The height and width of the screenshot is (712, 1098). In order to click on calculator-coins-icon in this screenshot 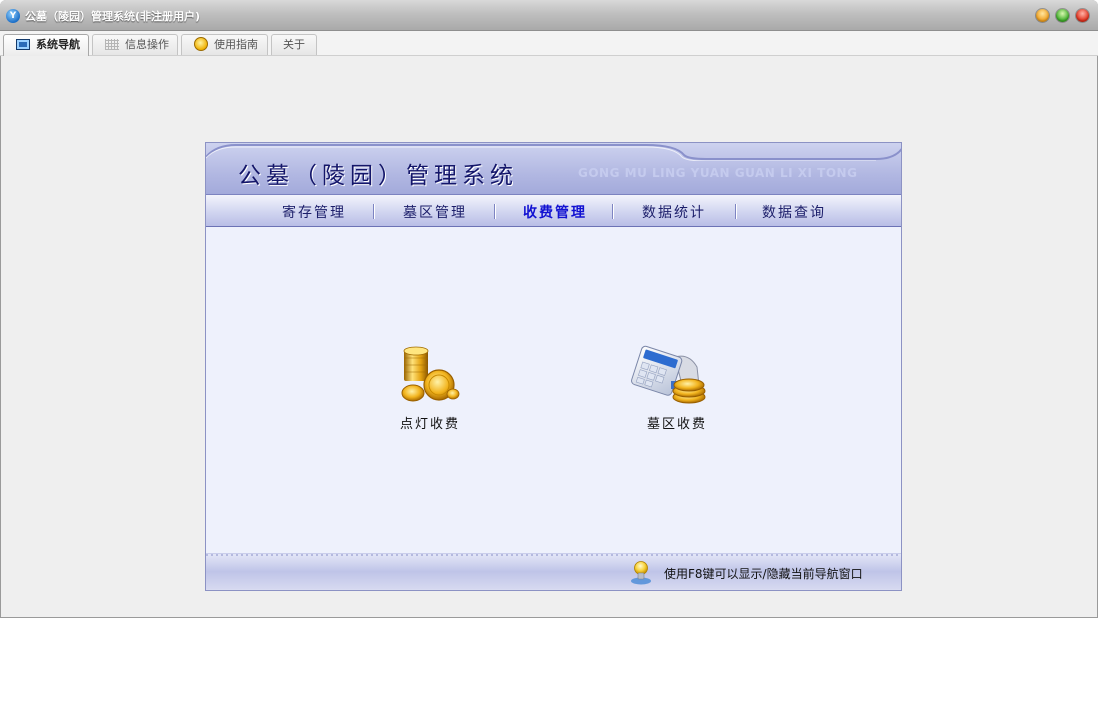, I will do `click(668, 374)`.